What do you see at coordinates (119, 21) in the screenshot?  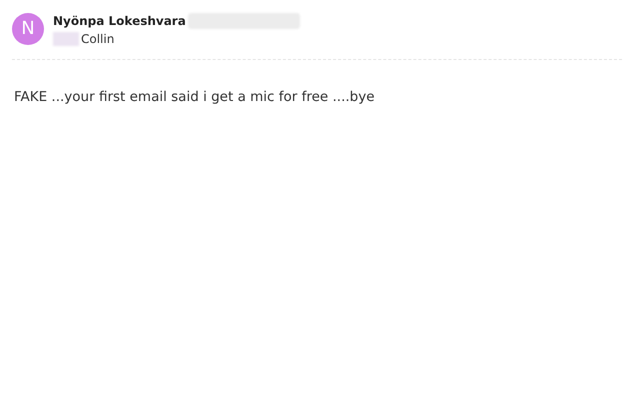 I see `sender-name: Nyönpa Lokeshvara` at bounding box center [119, 21].